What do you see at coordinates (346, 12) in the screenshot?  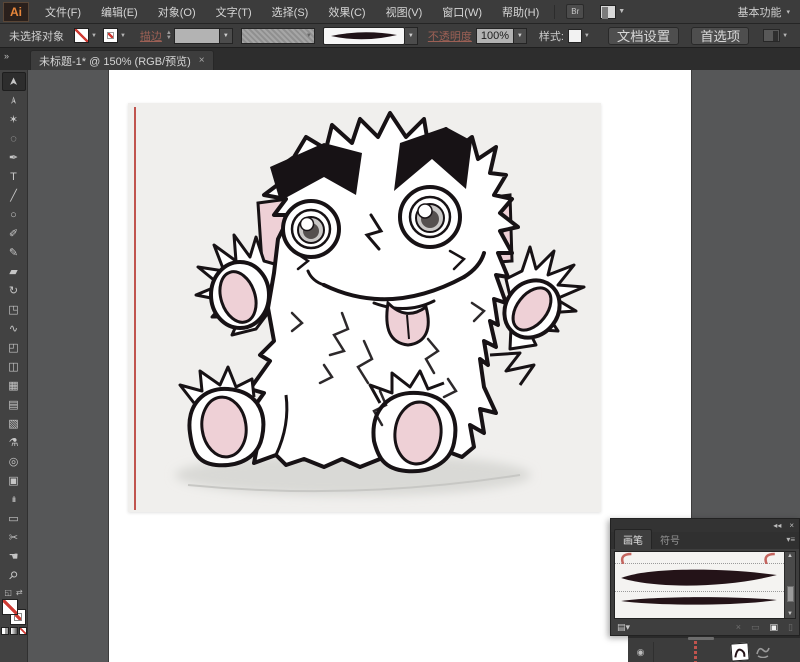 I see `menu-effect: 效果(C)` at bounding box center [346, 12].